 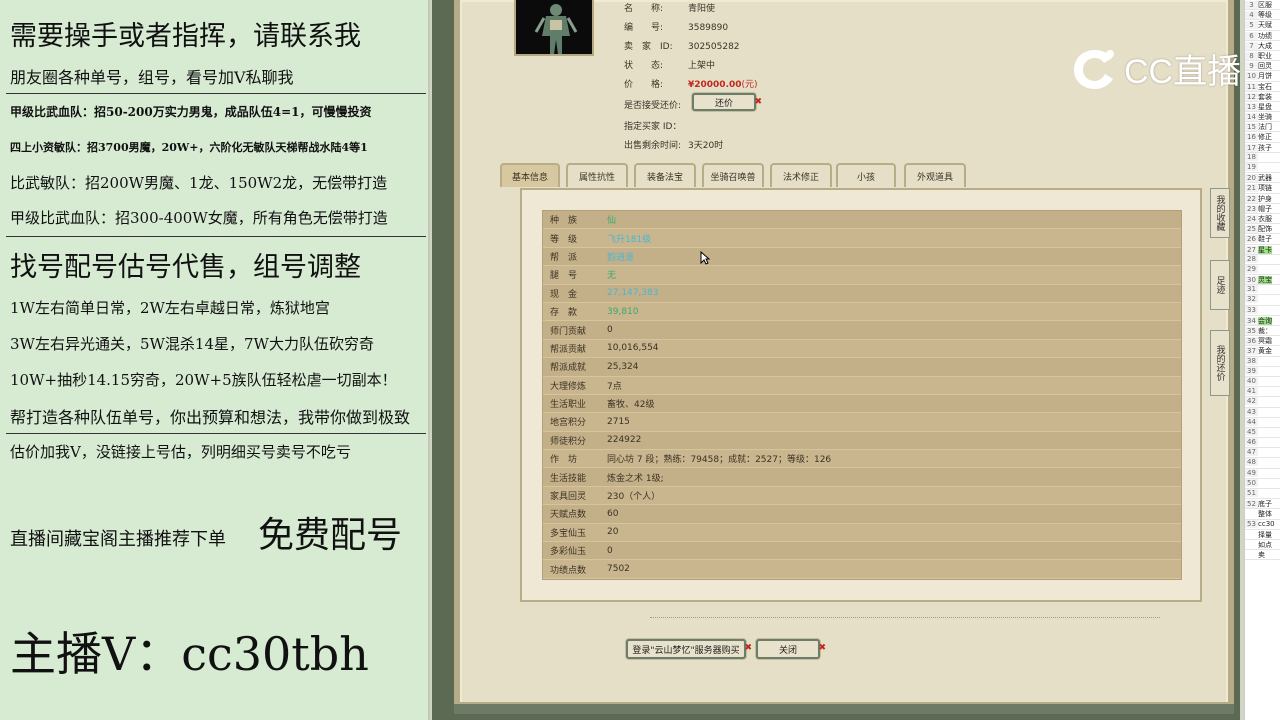 I want to click on sheet-row: 9 回灵, so click(x=1262, y=66).